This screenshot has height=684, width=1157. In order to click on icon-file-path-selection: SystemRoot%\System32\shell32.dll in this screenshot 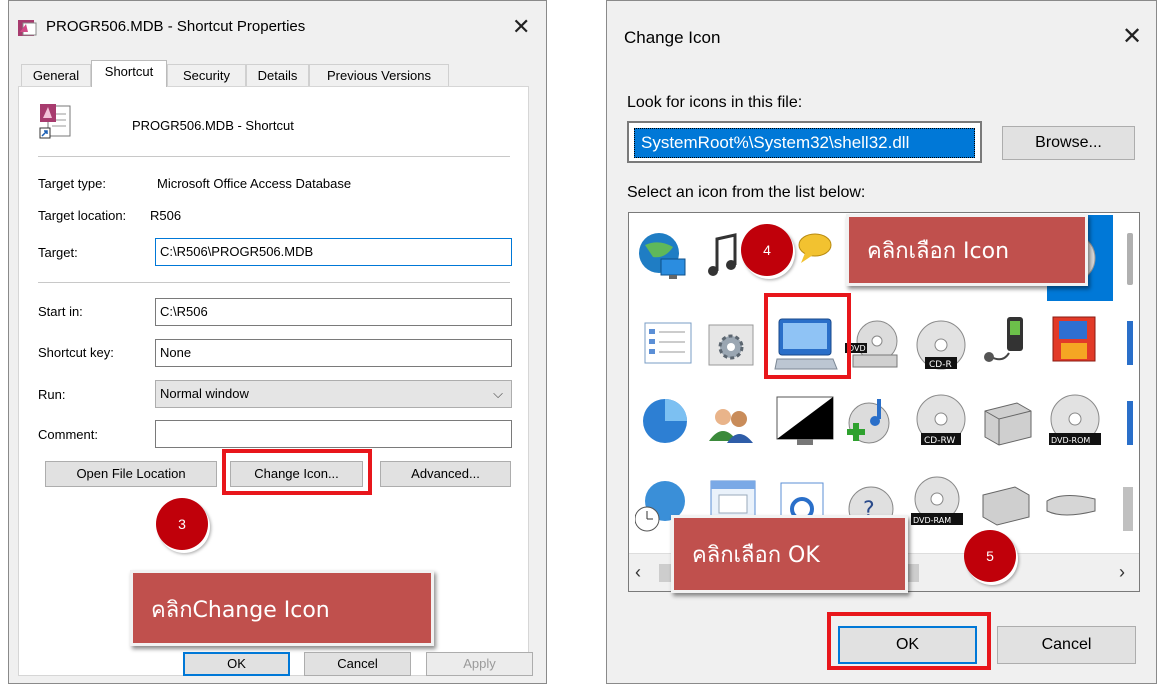, I will do `click(804, 143)`.